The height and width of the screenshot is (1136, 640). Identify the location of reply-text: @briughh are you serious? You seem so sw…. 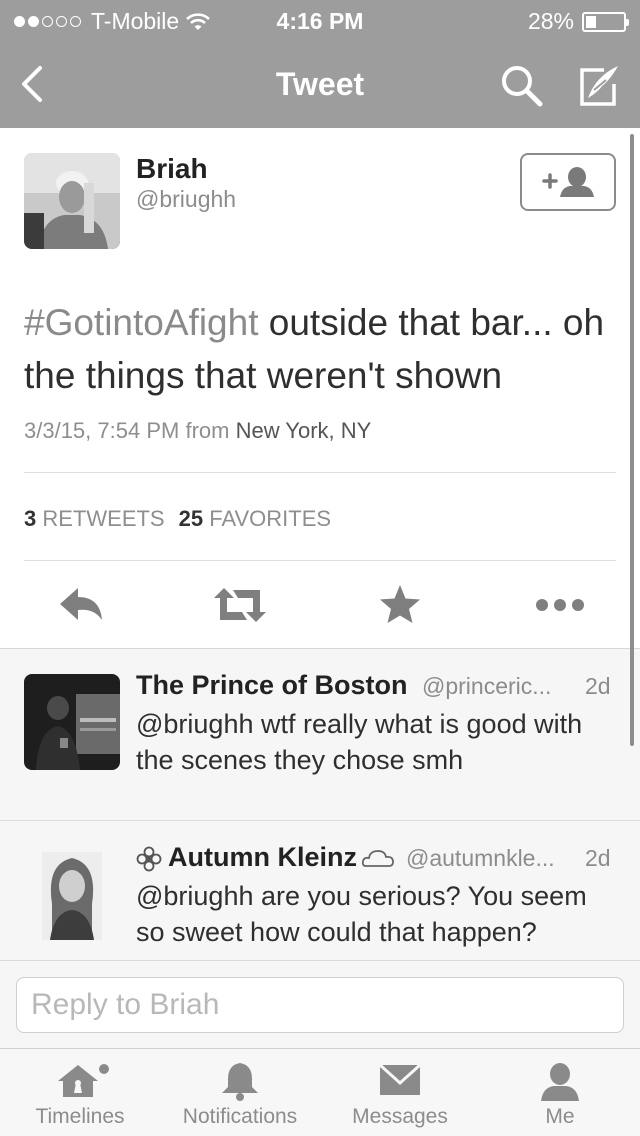
(361, 914).